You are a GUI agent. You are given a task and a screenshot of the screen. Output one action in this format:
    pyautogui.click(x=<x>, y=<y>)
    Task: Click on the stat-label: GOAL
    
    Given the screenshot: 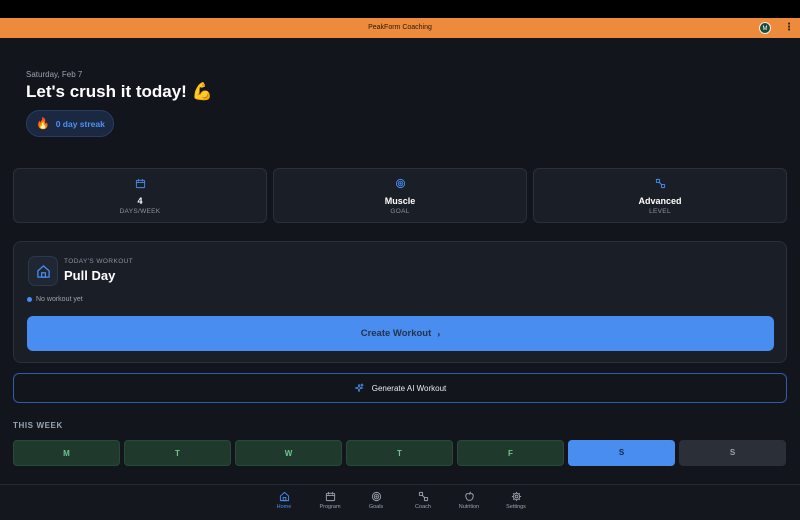 What is the action you would take?
    pyautogui.click(x=400, y=211)
    